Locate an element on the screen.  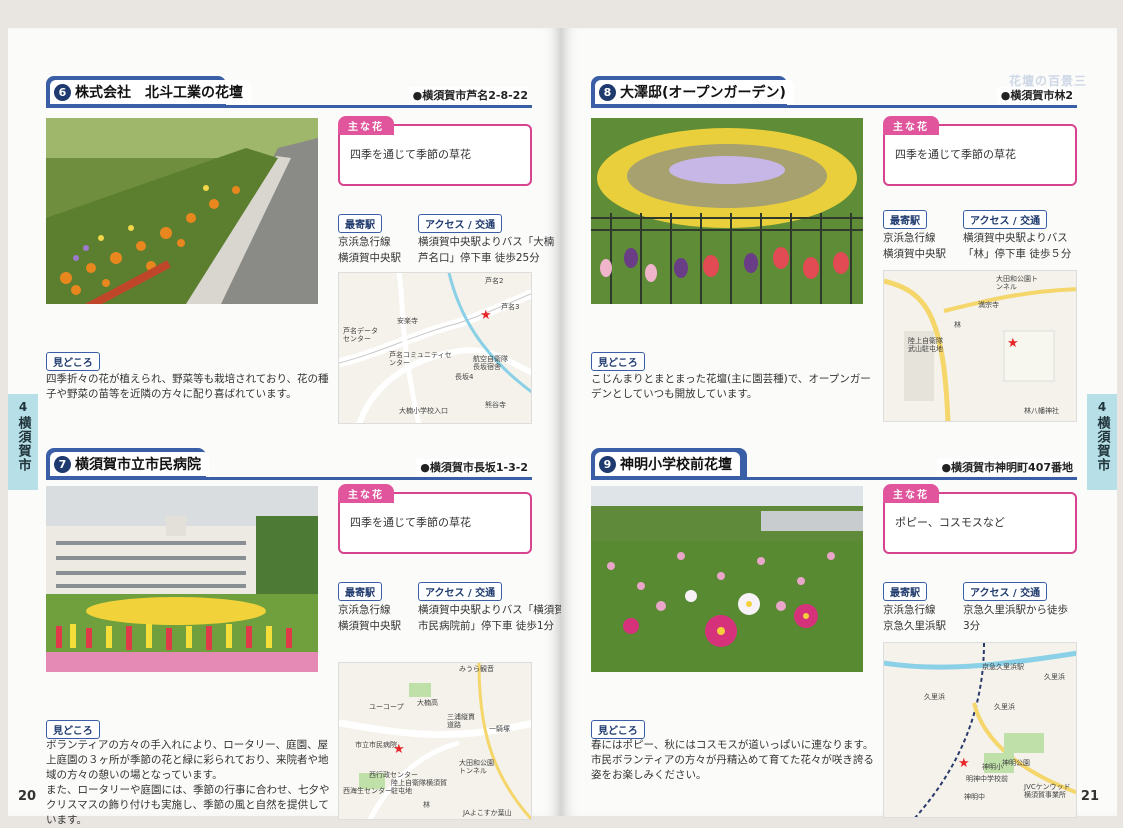
photo-hospital is located at coordinates (182, 579).